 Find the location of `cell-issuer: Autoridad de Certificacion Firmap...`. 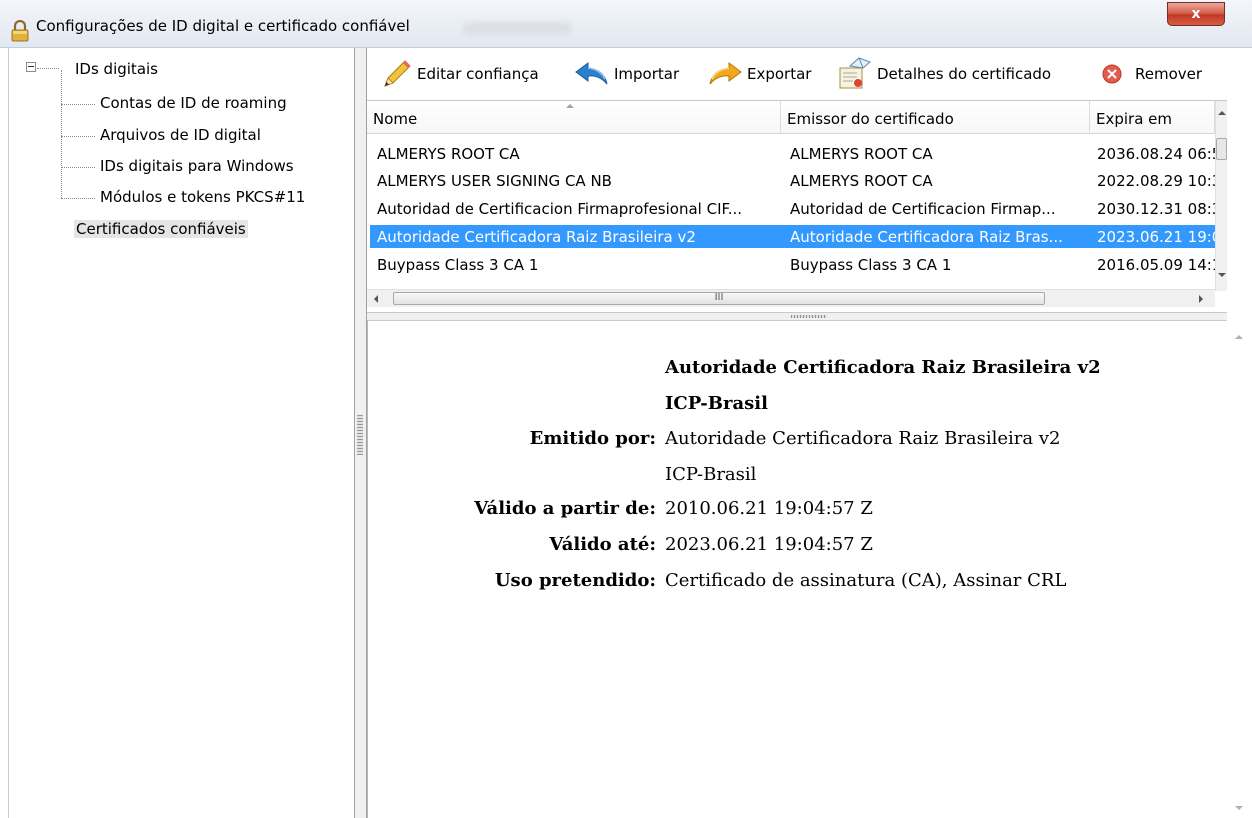

cell-issuer: Autoridad de Certificacion Firmap... is located at coordinates (923, 209).